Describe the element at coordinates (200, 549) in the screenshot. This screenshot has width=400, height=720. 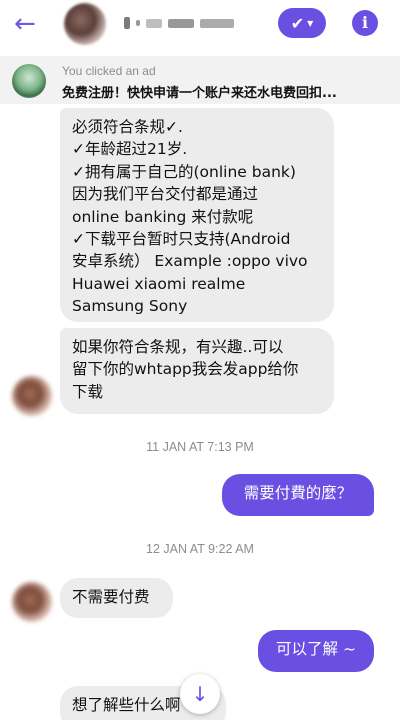
I see `timestamp: 12 JAN AT 9:22 AM` at that location.